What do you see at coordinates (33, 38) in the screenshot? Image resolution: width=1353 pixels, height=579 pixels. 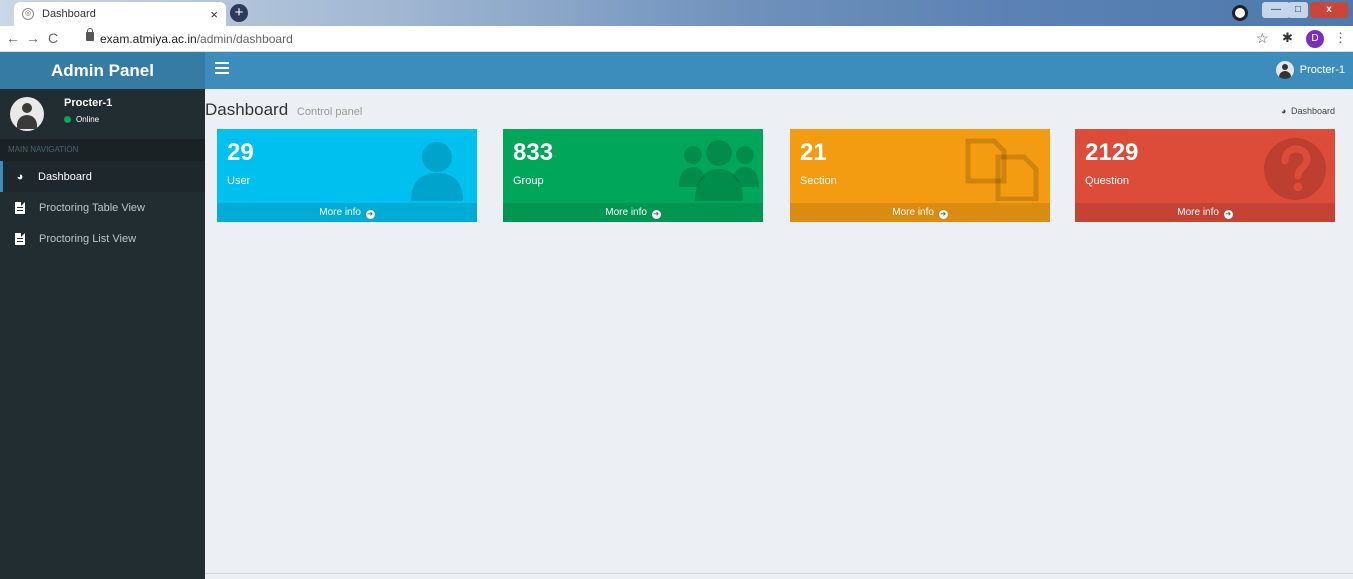 I see `forward-arrow-icon: →` at bounding box center [33, 38].